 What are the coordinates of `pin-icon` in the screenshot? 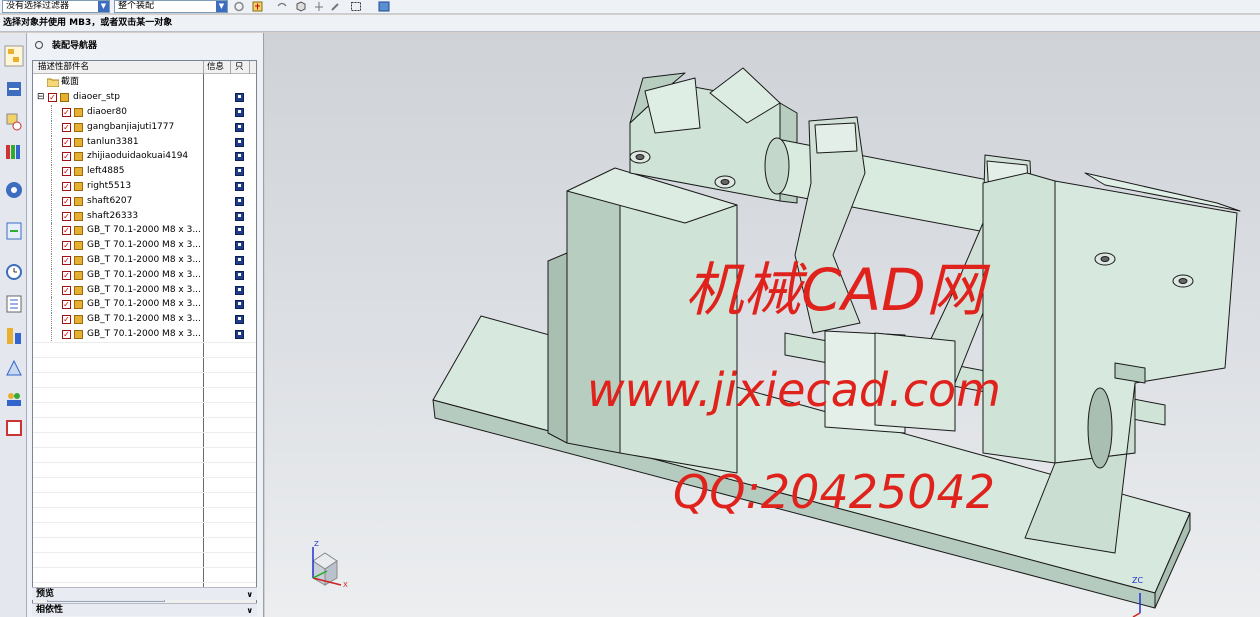 It's located at (39, 45).